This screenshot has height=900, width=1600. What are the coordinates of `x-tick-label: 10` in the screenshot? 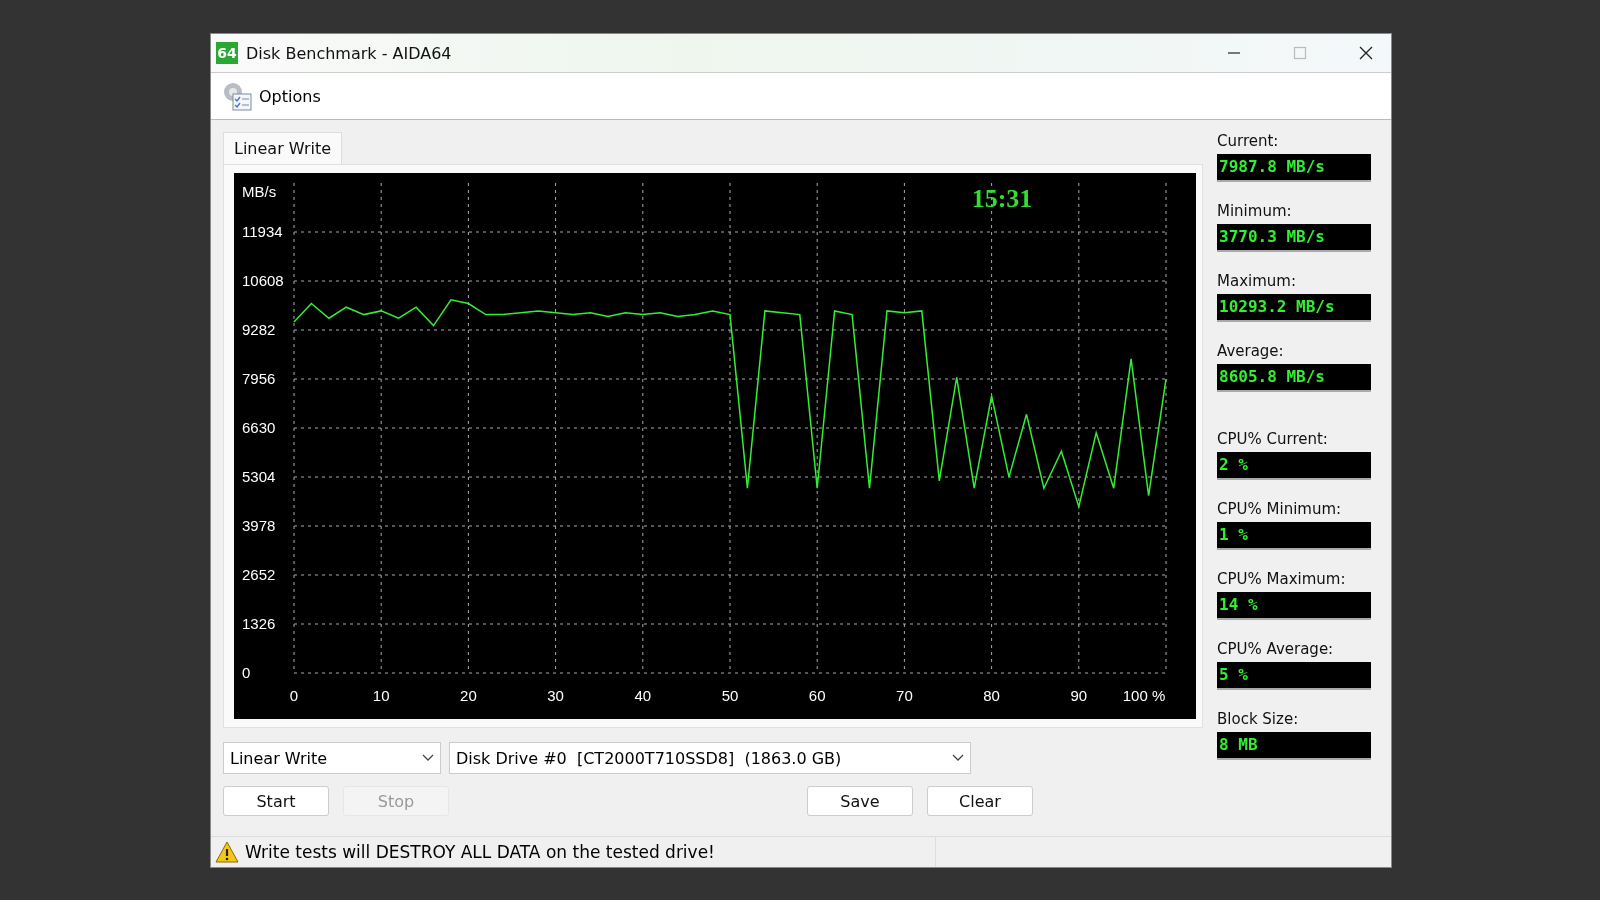 It's located at (381, 695).